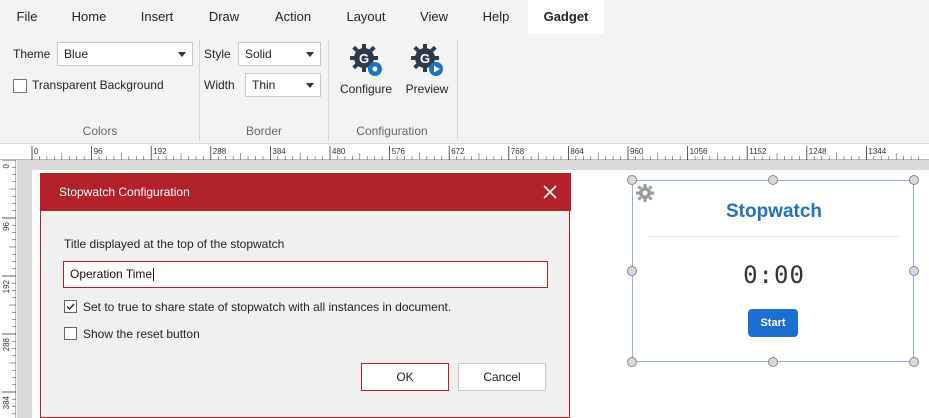  Describe the element at coordinates (264, 85) in the screenshot. I see `width-value: Thin` at that location.